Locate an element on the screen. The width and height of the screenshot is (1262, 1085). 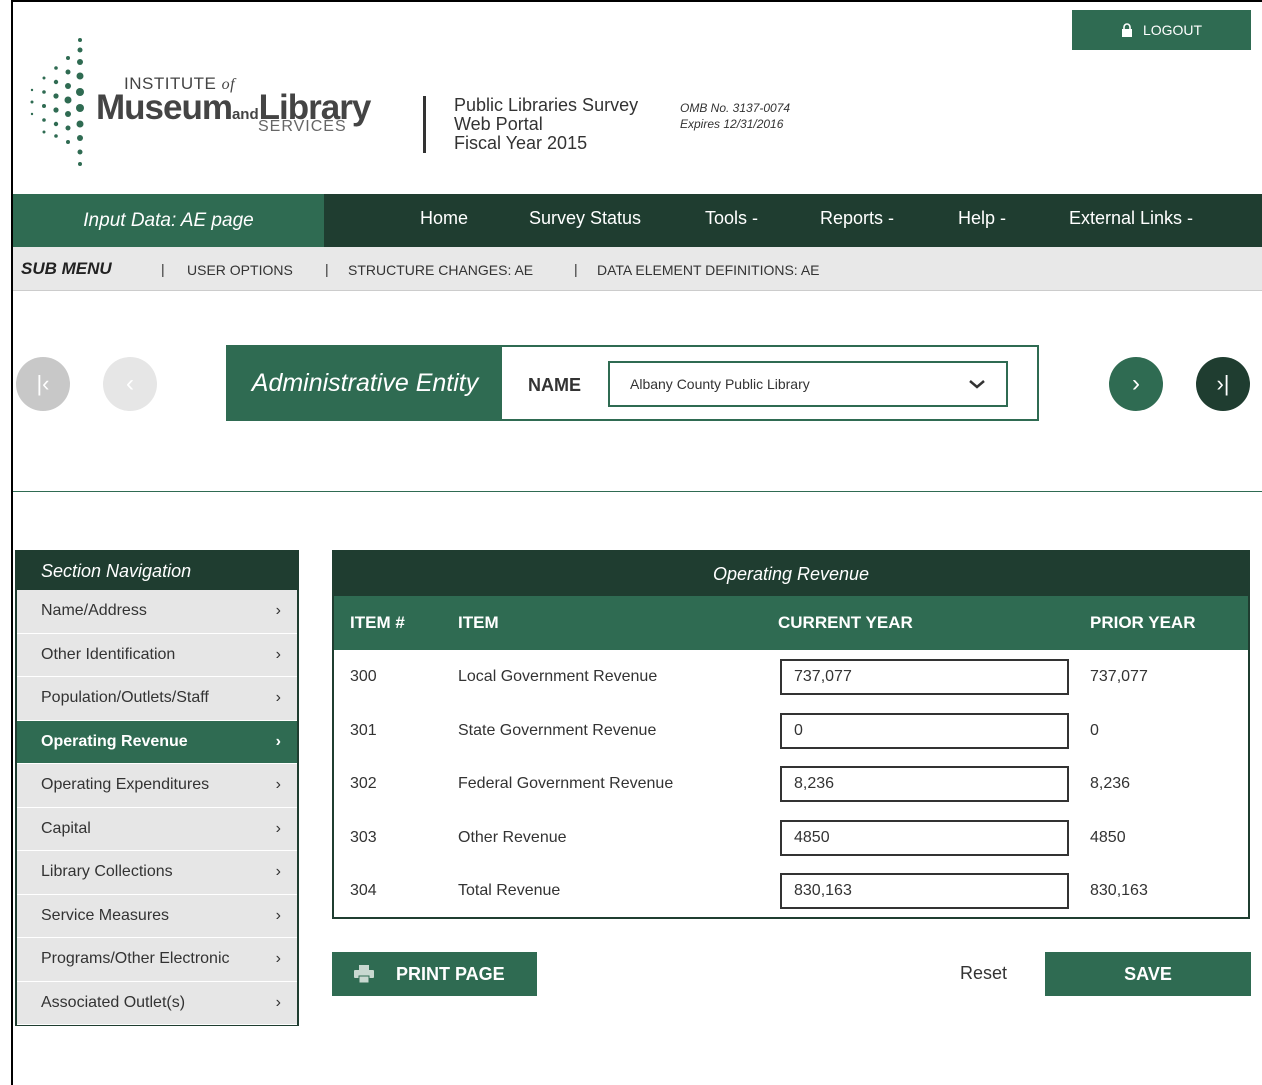
first-record-button: |‹ is located at coordinates (43, 384).